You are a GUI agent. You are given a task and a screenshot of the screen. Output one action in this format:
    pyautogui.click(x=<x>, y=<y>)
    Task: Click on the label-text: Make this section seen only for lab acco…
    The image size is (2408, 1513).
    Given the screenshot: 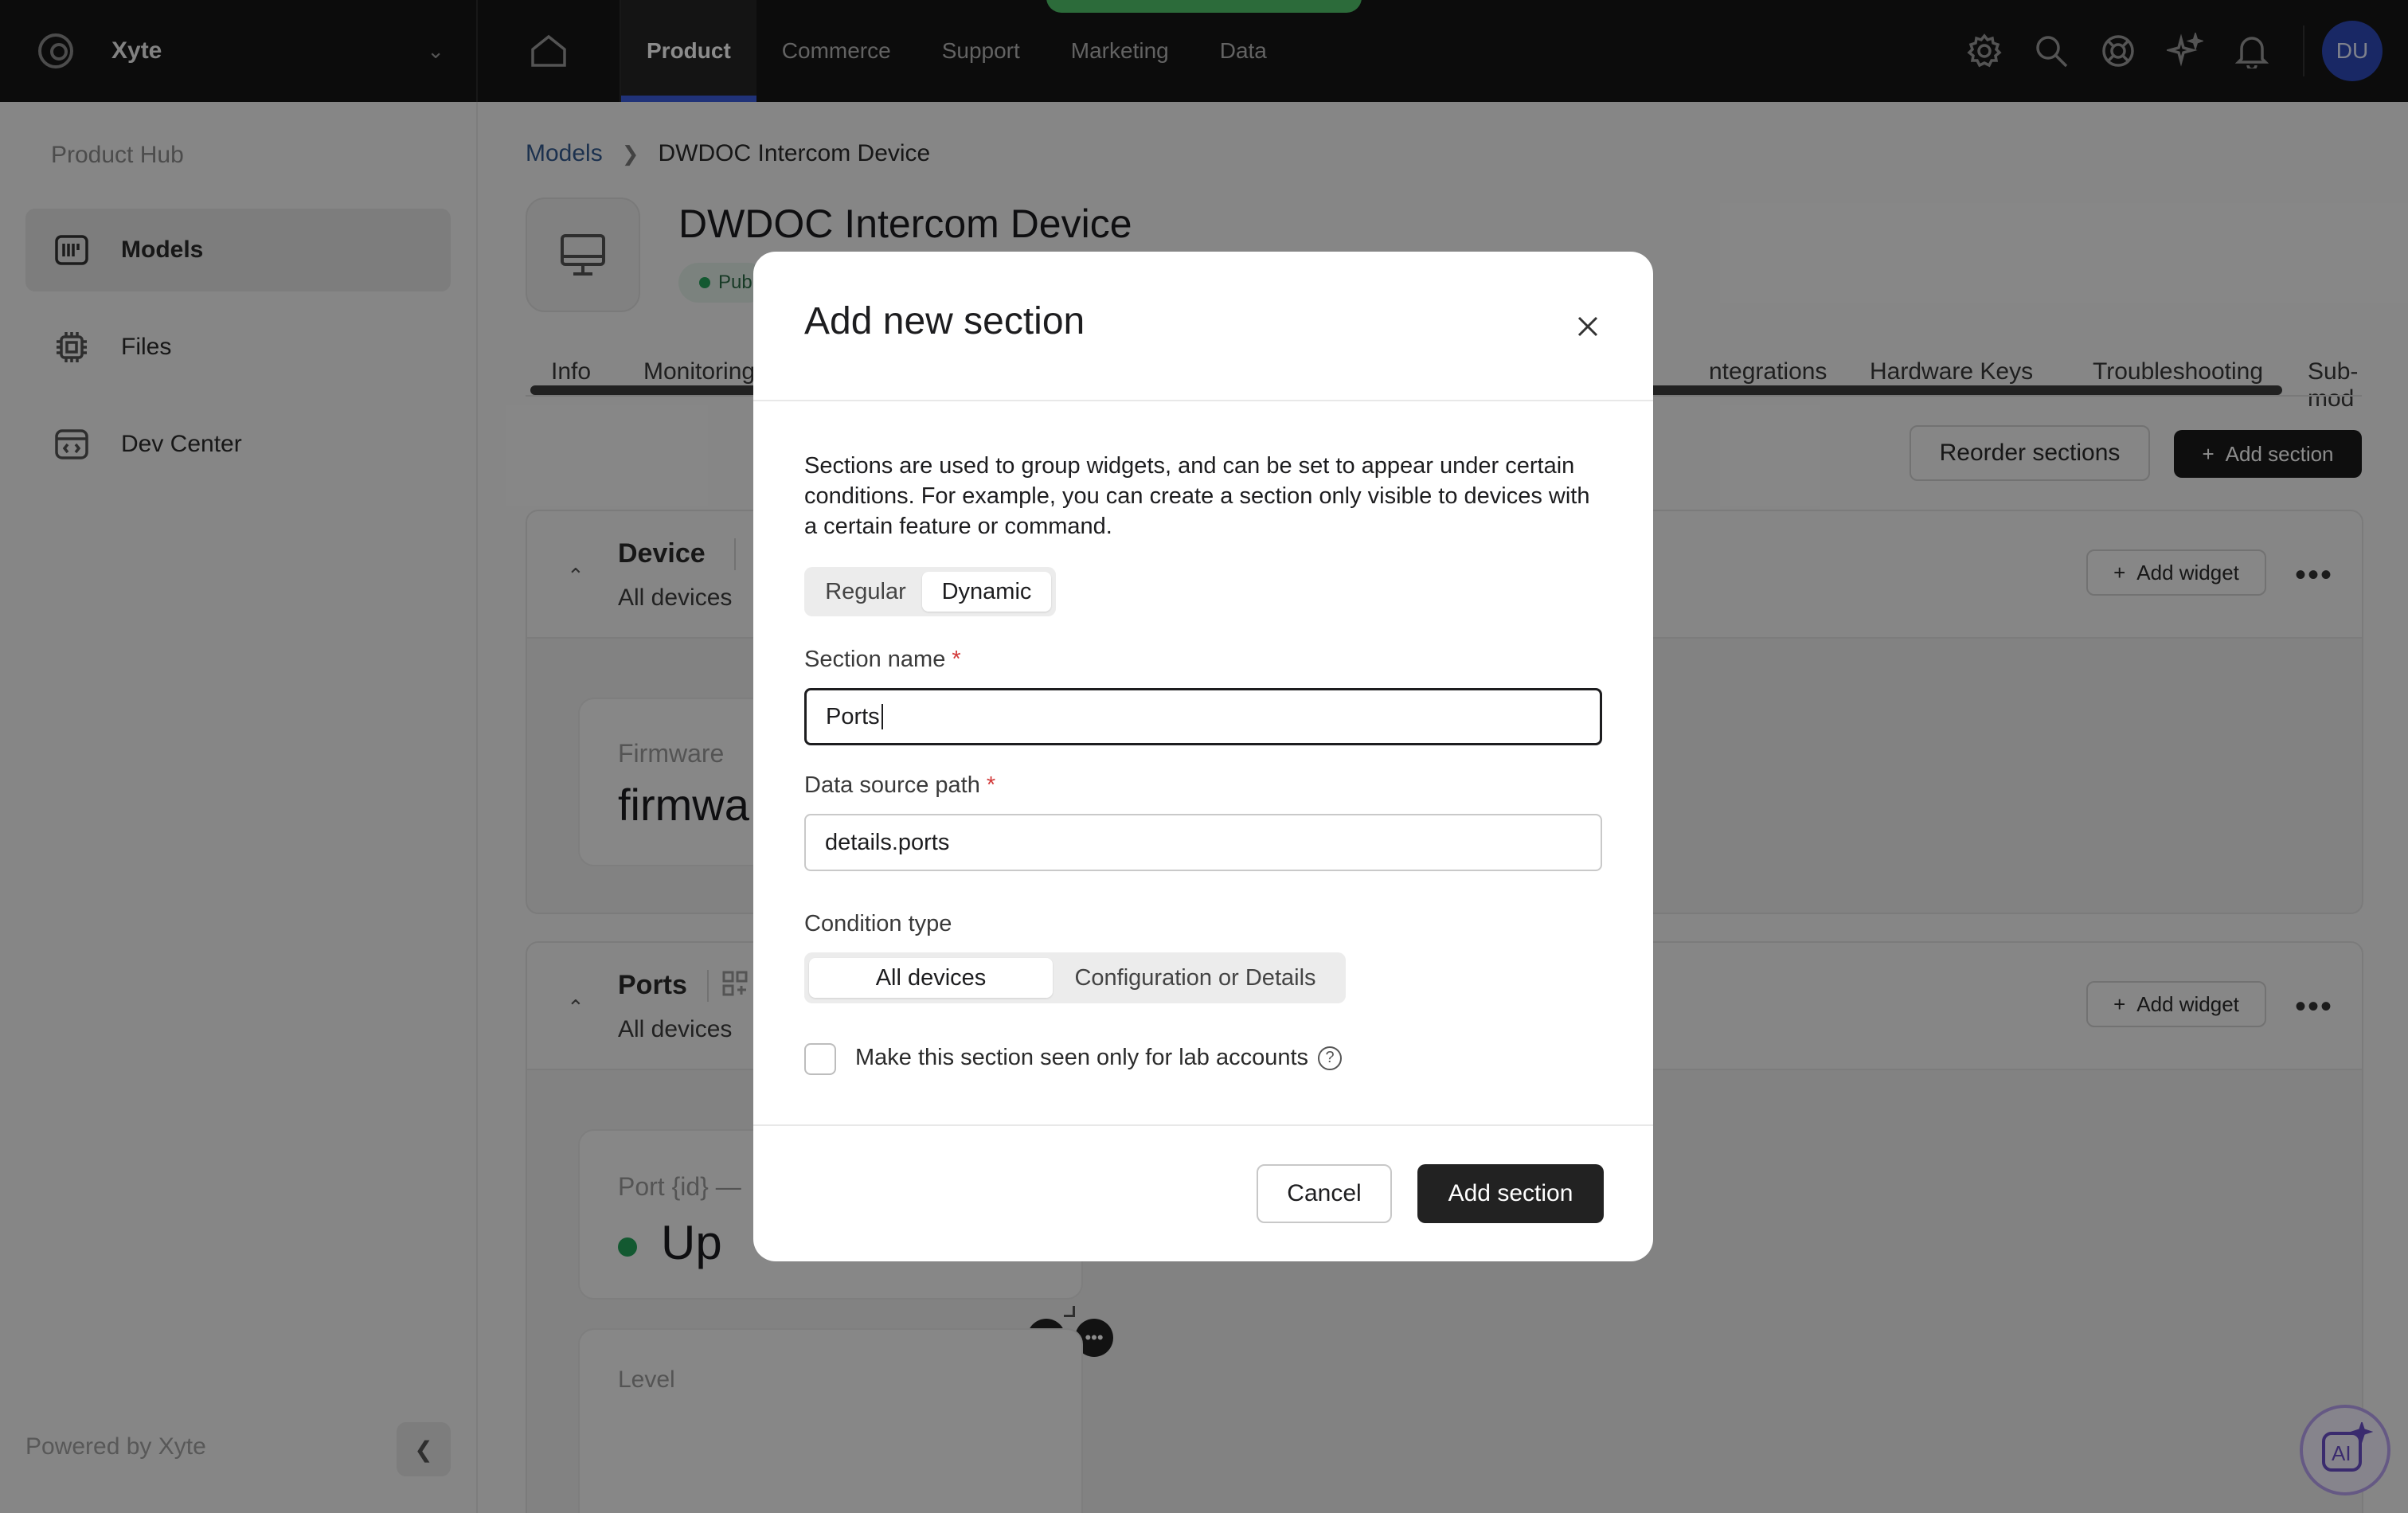 What is the action you would take?
    pyautogui.click(x=1082, y=1057)
    